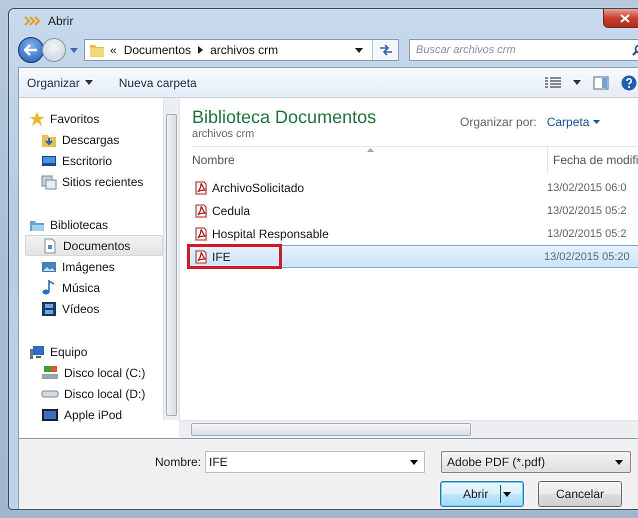 The width and height of the screenshot is (638, 518). I want to click on cancel-button: Cancelar, so click(580, 494).